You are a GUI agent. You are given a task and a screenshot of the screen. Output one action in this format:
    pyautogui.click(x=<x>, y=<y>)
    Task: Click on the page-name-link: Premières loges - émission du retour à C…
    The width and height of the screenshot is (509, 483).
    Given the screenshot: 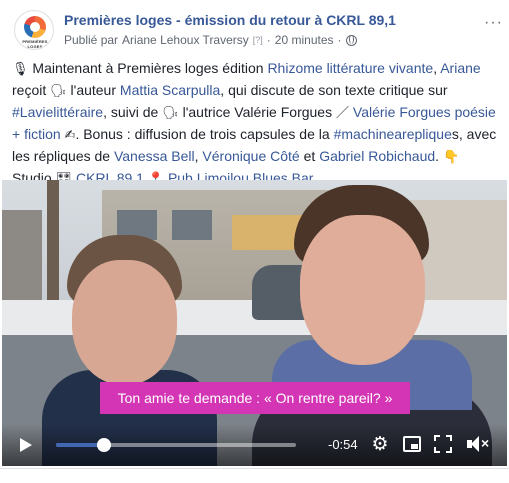 What is the action you would take?
    pyautogui.click(x=230, y=20)
    